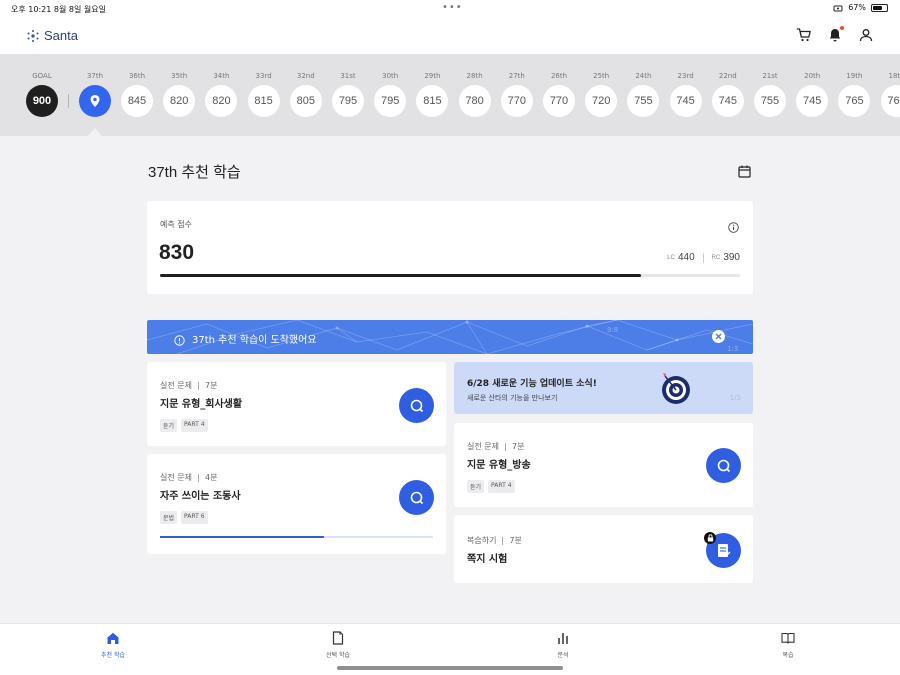  Describe the element at coordinates (559, 76) in the screenshot. I see `timeline-item-label: 26th` at that location.